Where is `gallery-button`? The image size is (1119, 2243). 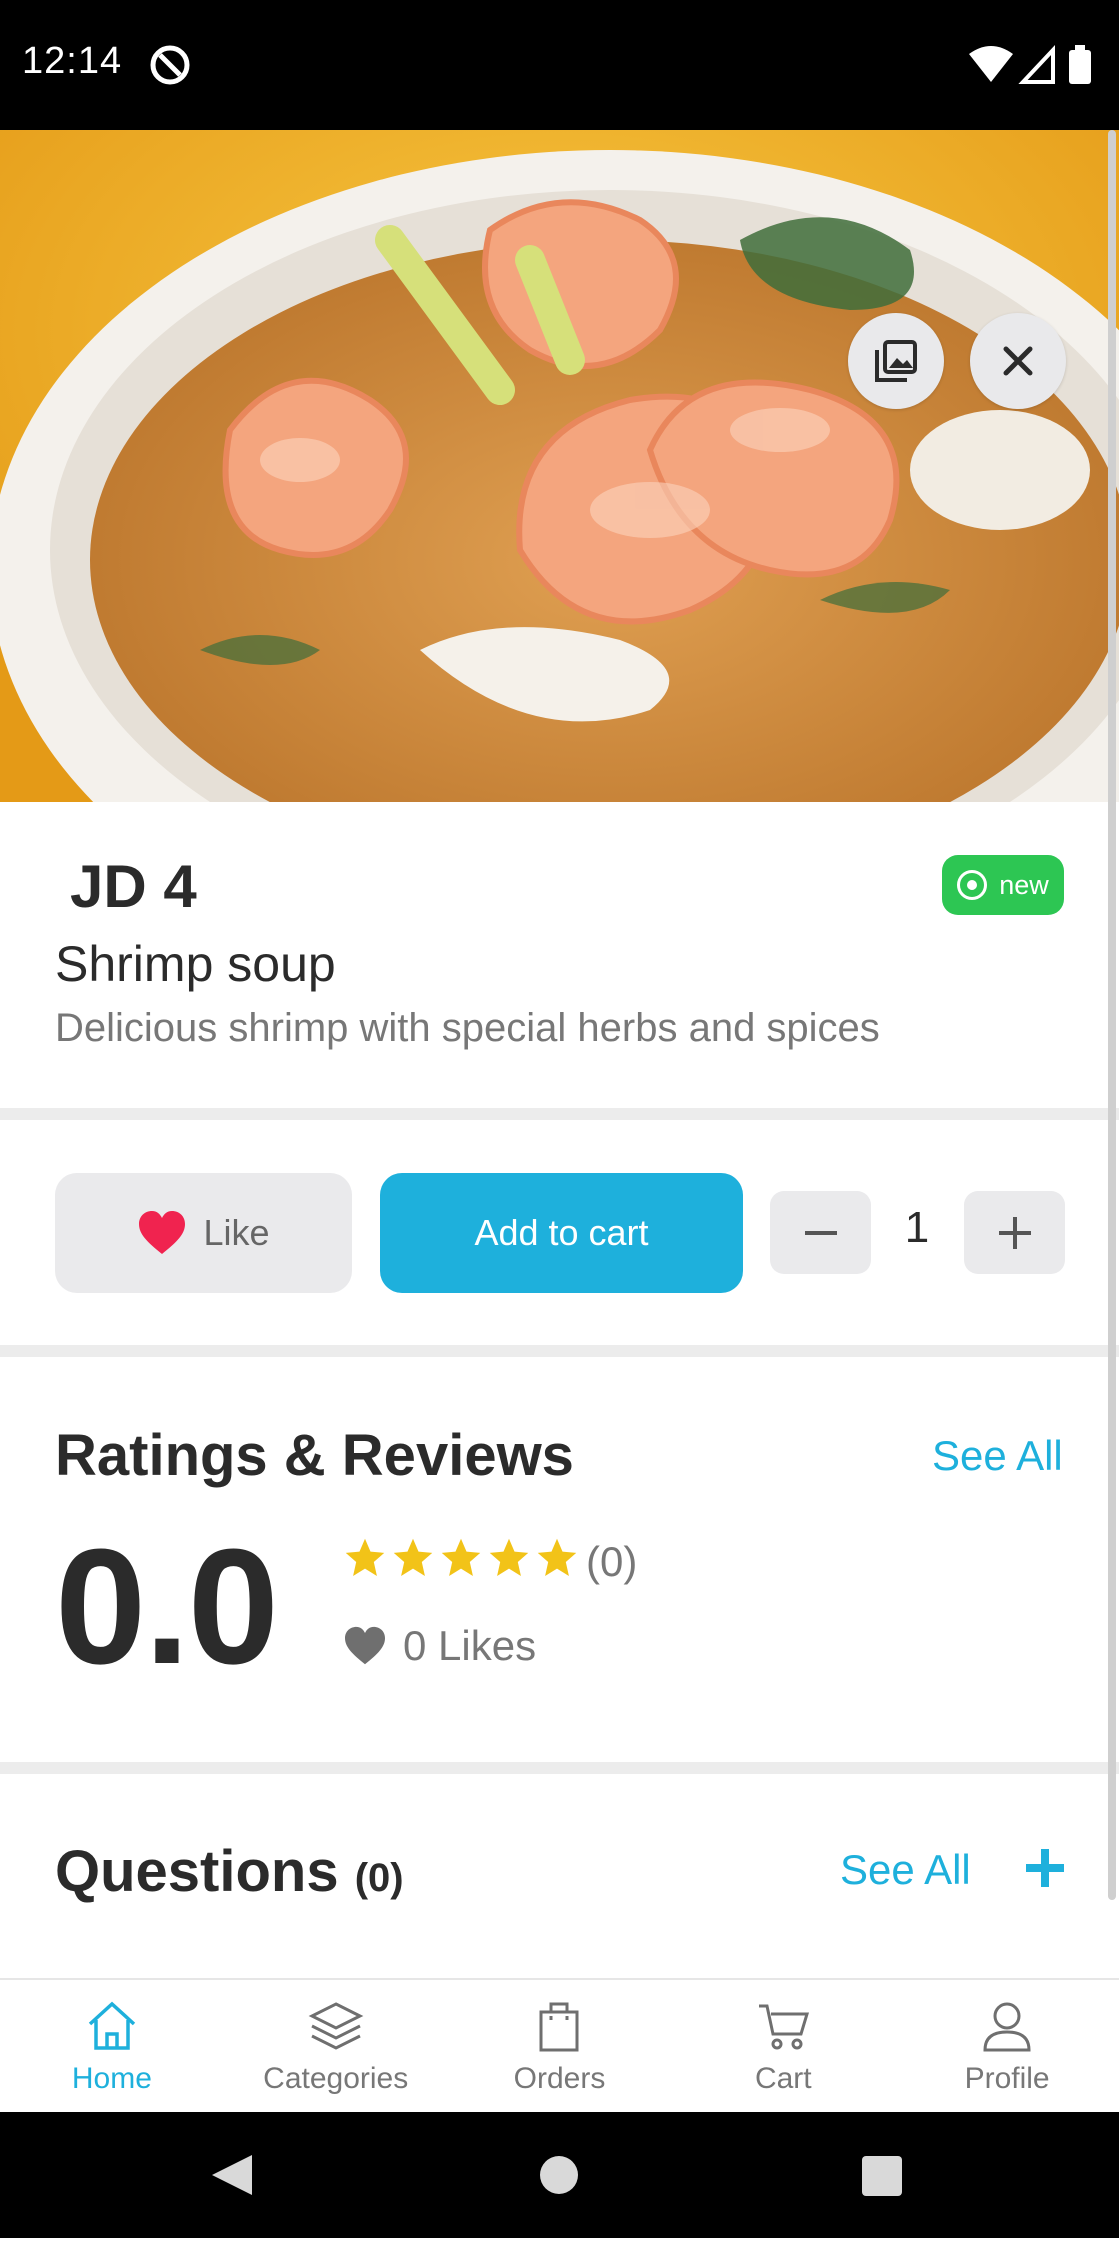 gallery-button is located at coordinates (896, 361).